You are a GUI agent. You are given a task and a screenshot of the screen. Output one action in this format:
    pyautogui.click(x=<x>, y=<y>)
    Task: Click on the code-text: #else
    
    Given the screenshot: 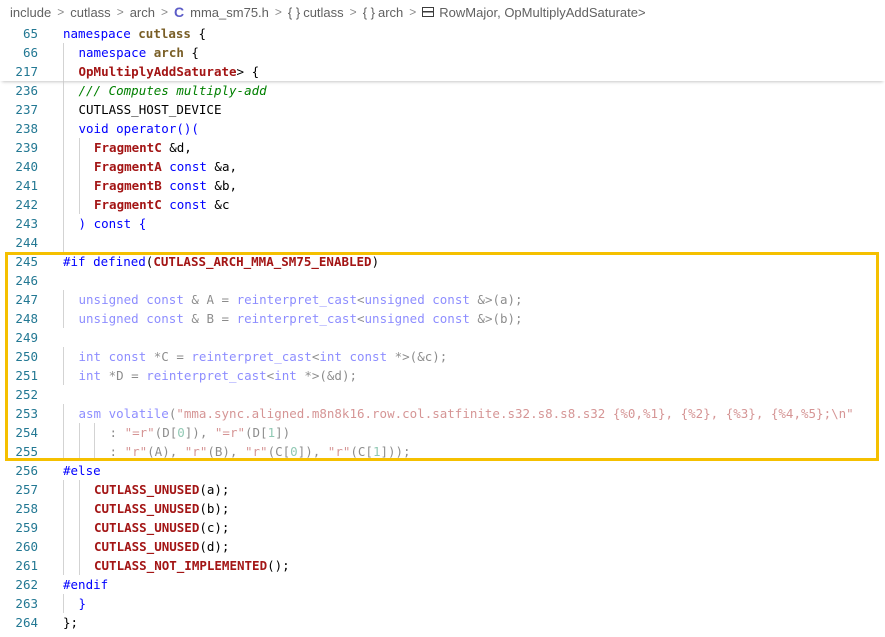 What is the action you would take?
    pyautogui.click(x=82, y=470)
    